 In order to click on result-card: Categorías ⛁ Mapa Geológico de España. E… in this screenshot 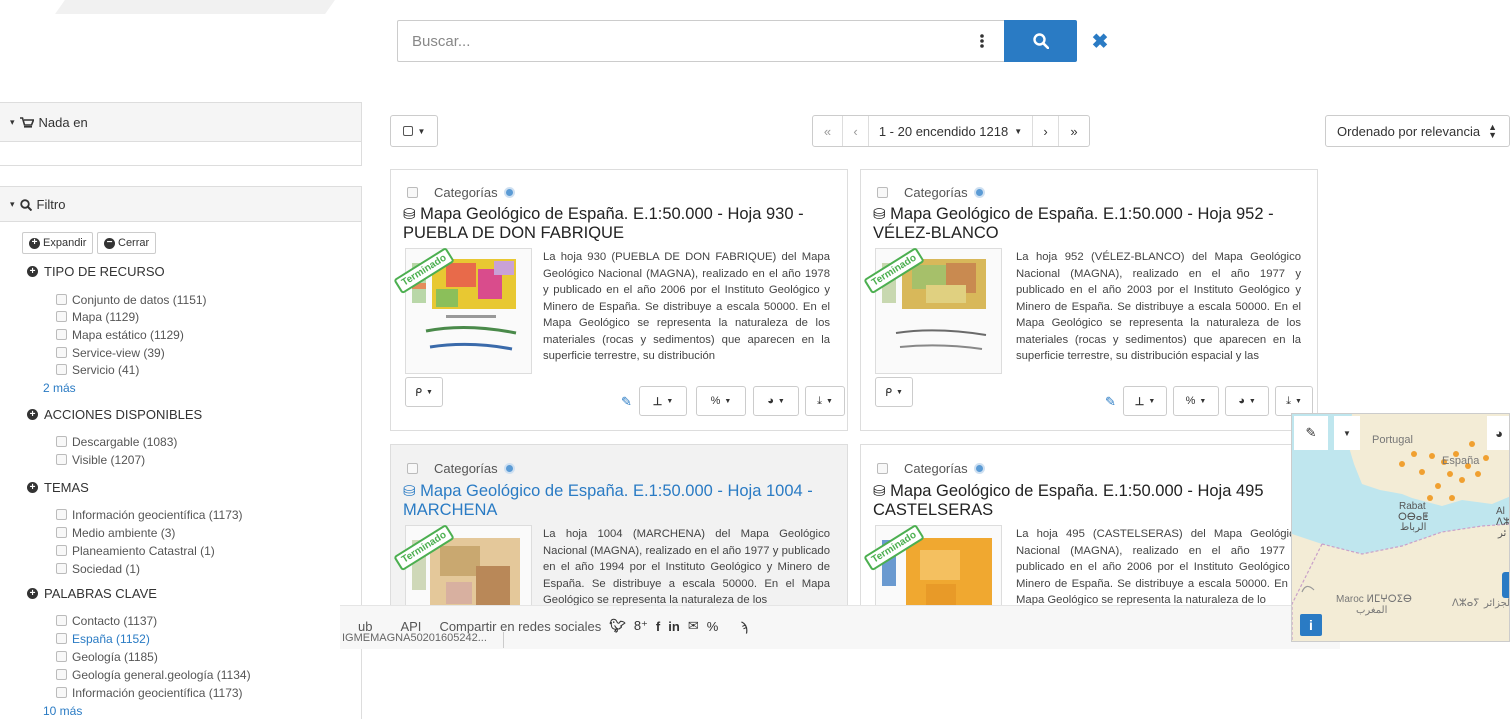, I will do `click(1089, 300)`.